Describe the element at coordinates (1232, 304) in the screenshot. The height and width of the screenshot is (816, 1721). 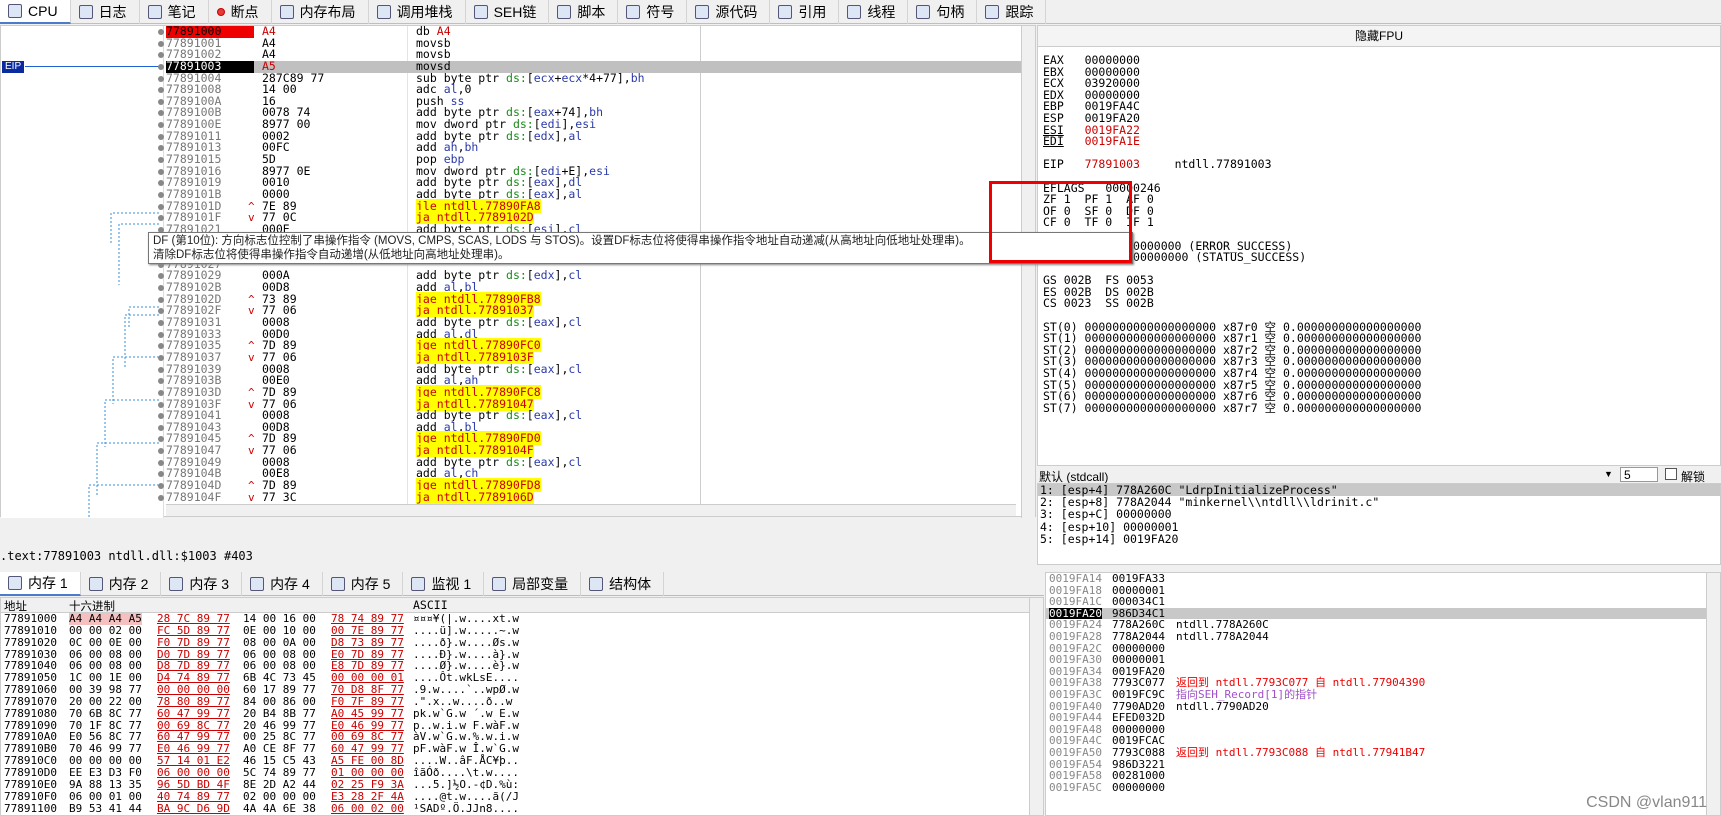
I see `register-line: CS 0023 SS 002B` at that location.